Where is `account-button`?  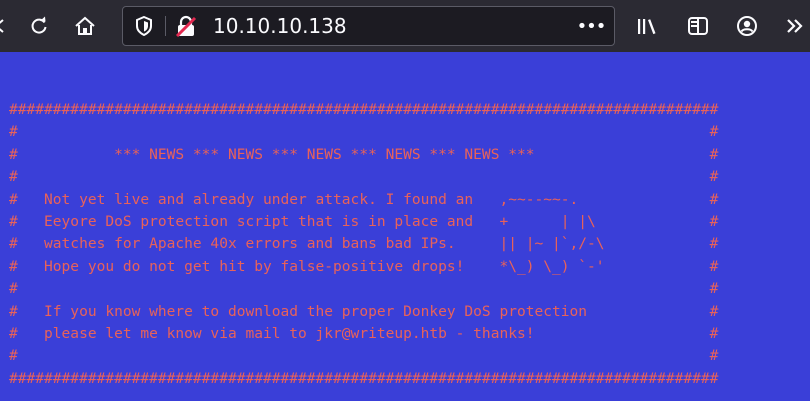
account-button is located at coordinates (747, 26).